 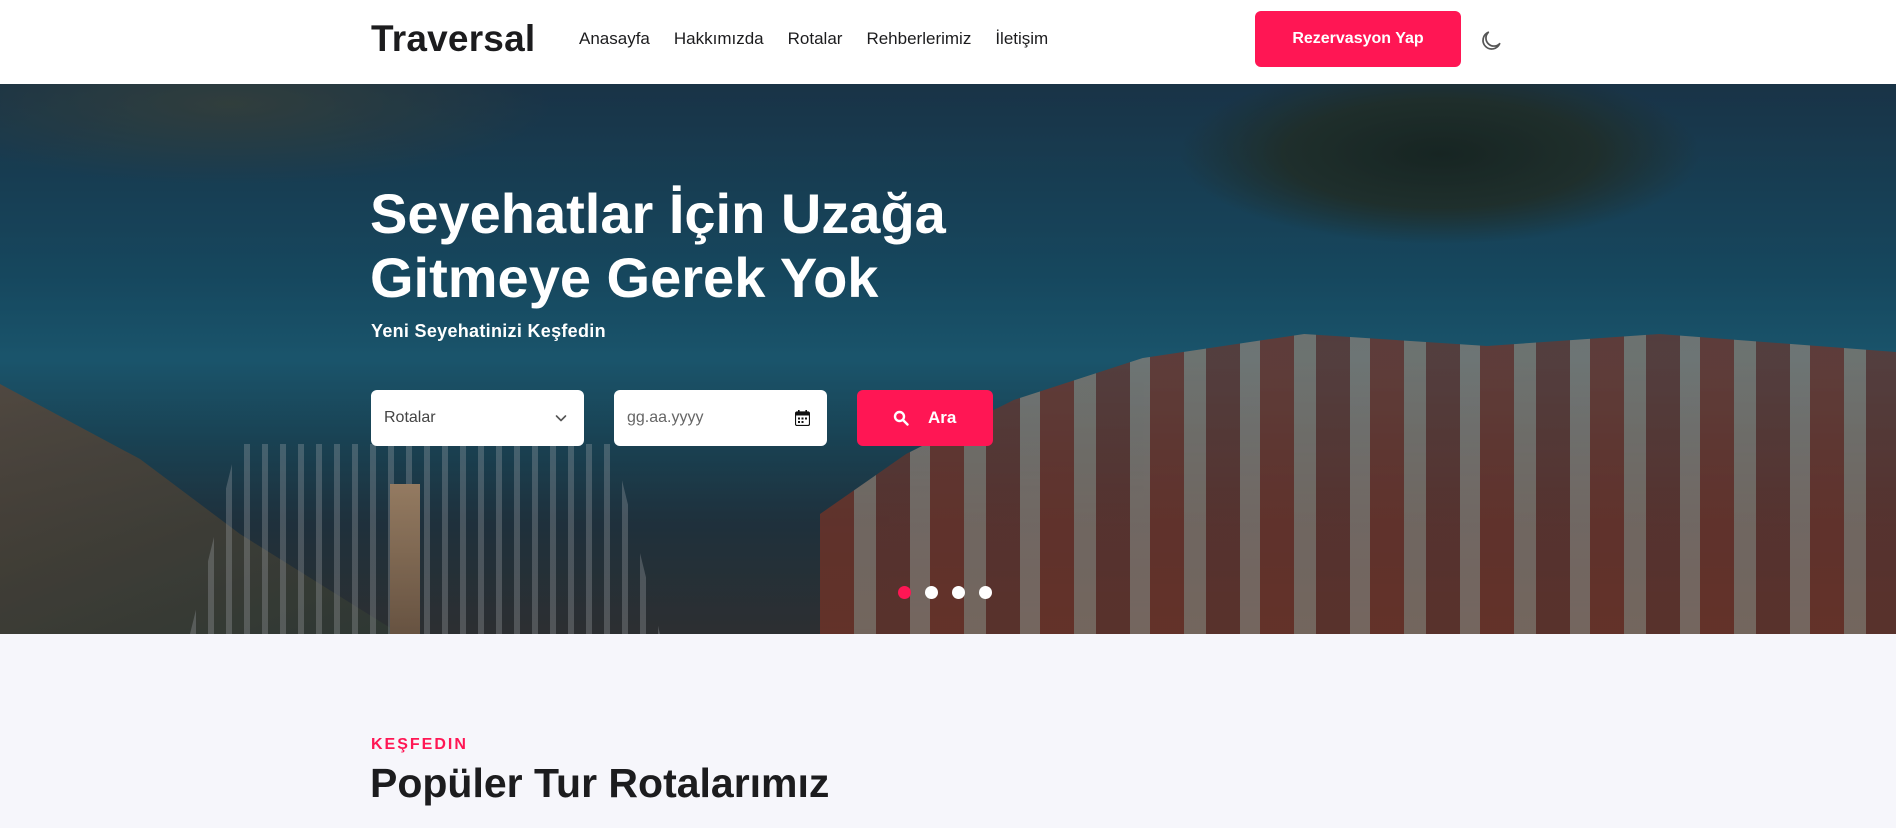 What do you see at coordinates (720, 418) in the screenshot?
I see `date-input: gg.aa.yyyy` at bounding box center [720, 418].